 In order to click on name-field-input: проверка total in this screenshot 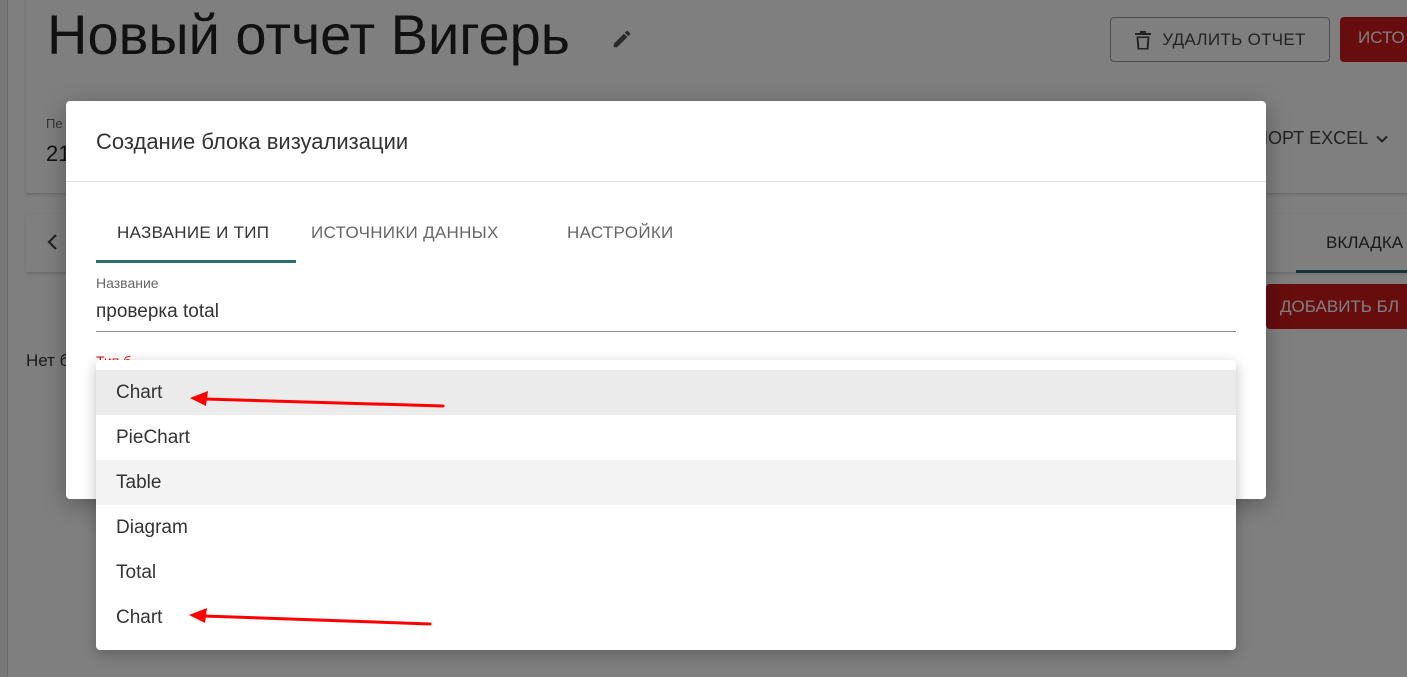, I will do `click(157, 312)`.